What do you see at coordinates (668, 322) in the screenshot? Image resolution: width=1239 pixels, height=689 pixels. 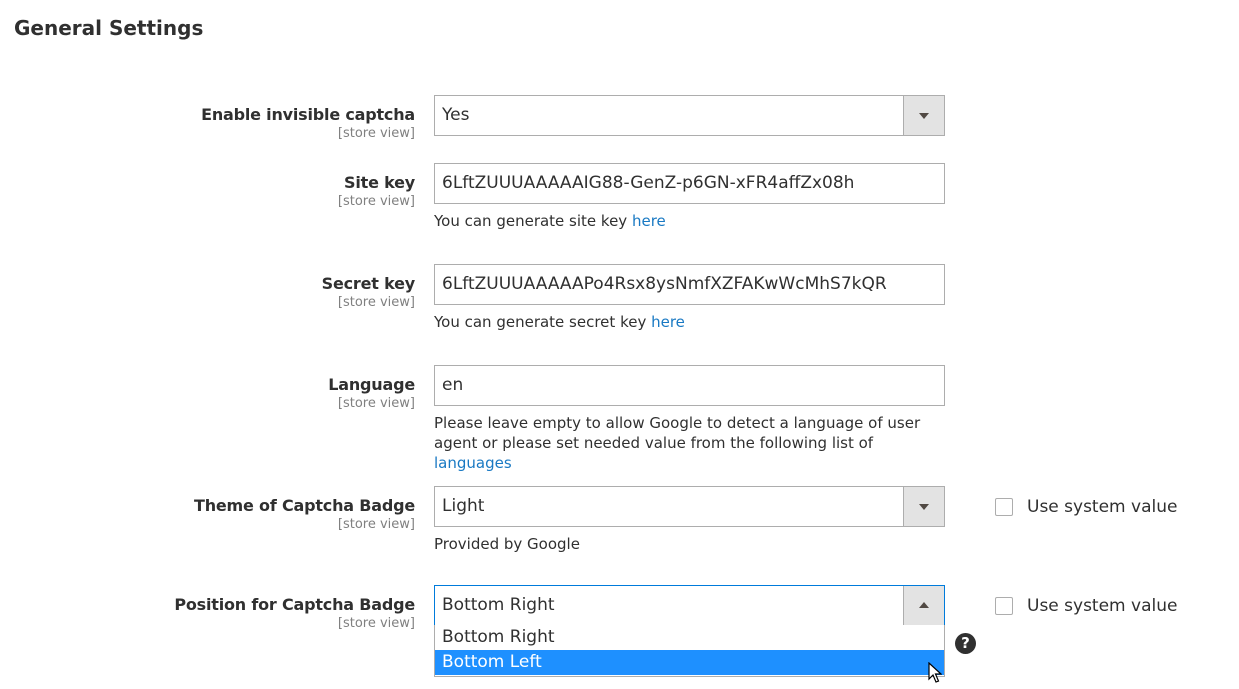 I see `secret-key-here-link: here` at bounding box center [668, 322].